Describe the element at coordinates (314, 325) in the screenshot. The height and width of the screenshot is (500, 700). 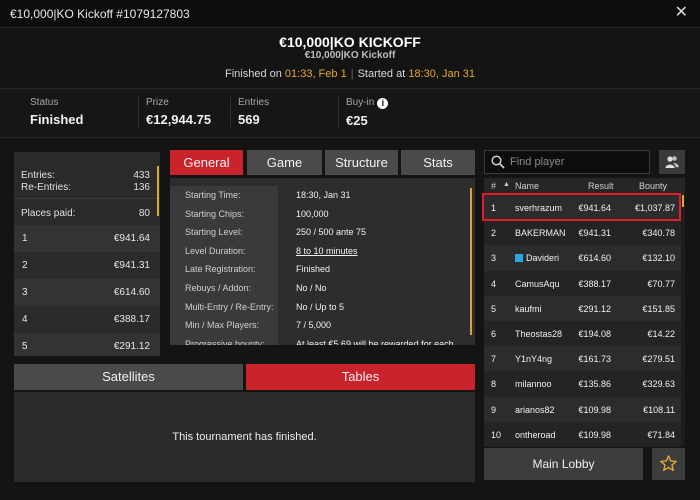
I see `detail-value: 7 / 5,000` at that location.